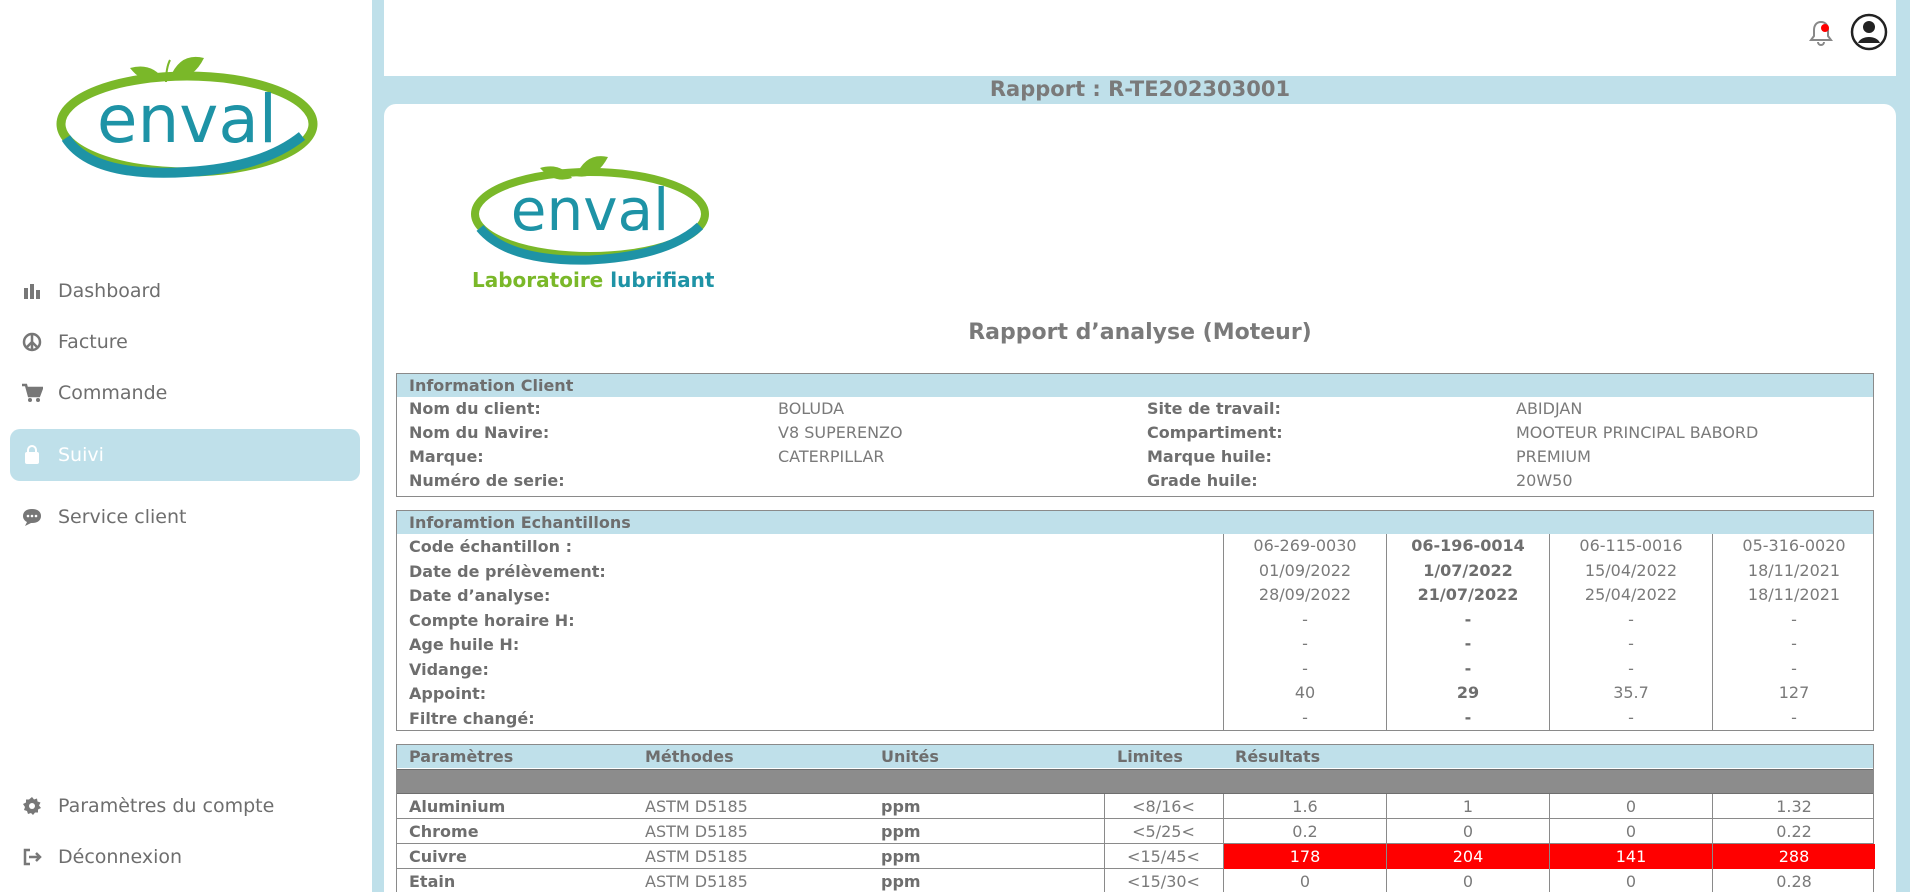 Image resolution: width=1910 pixels, height=892 pixels. I want to click on bar-chart-icon, so click(32, 291).